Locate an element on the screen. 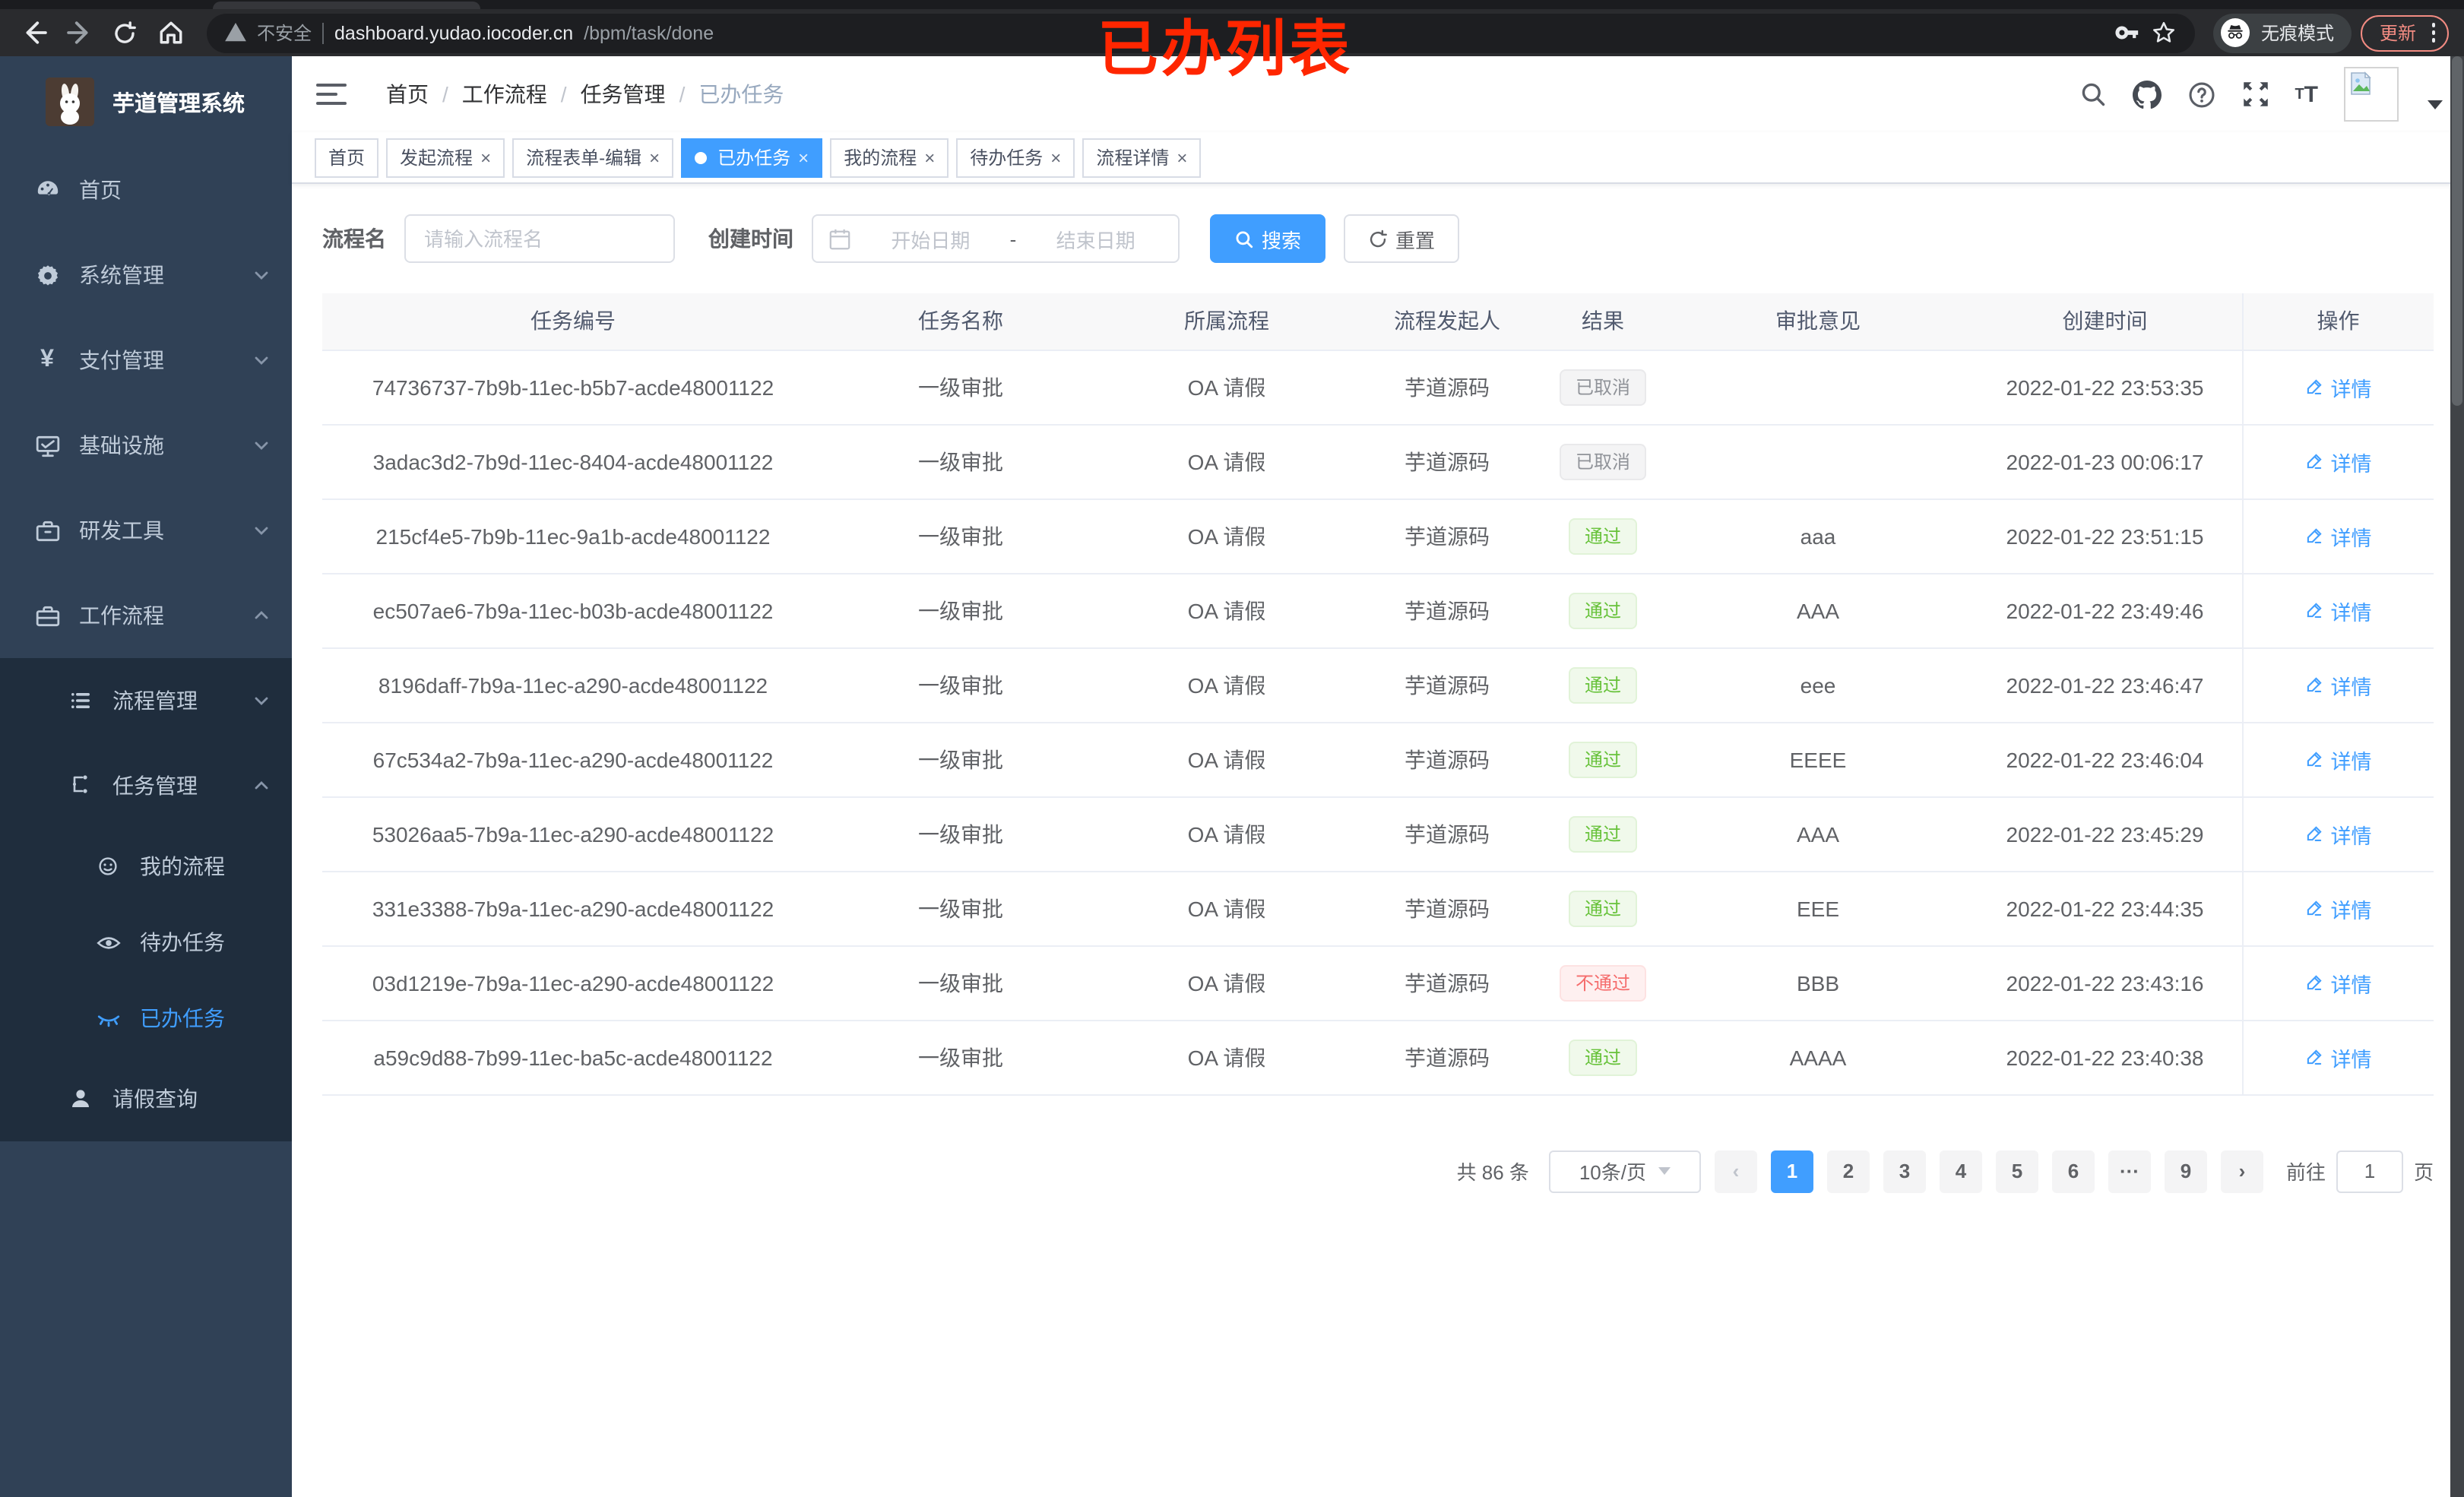 The image size is (2464, 1497). tab-home: 首页 is located at coordinates (347, 157).